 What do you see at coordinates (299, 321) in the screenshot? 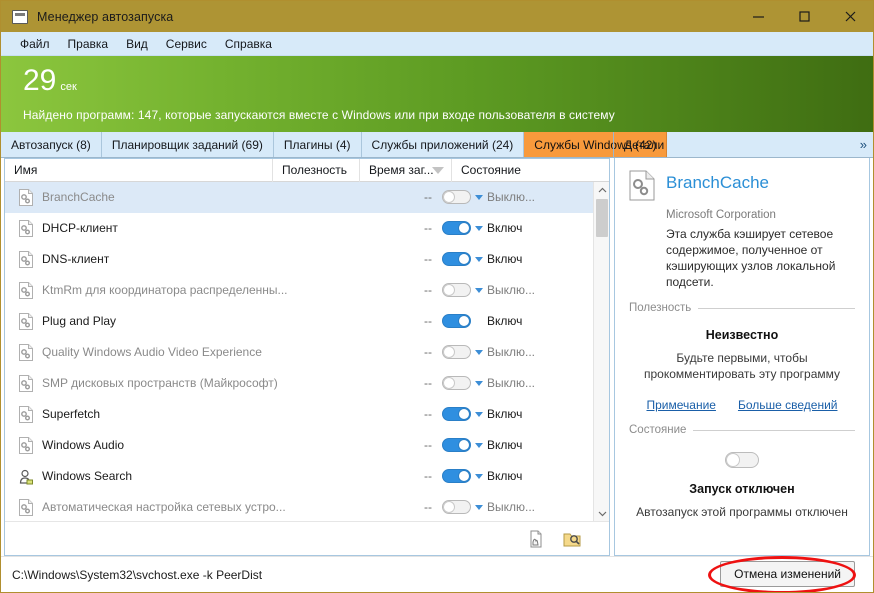
I see `table-row: Plug and Play -- Включ` at bounding box center [299, 321].